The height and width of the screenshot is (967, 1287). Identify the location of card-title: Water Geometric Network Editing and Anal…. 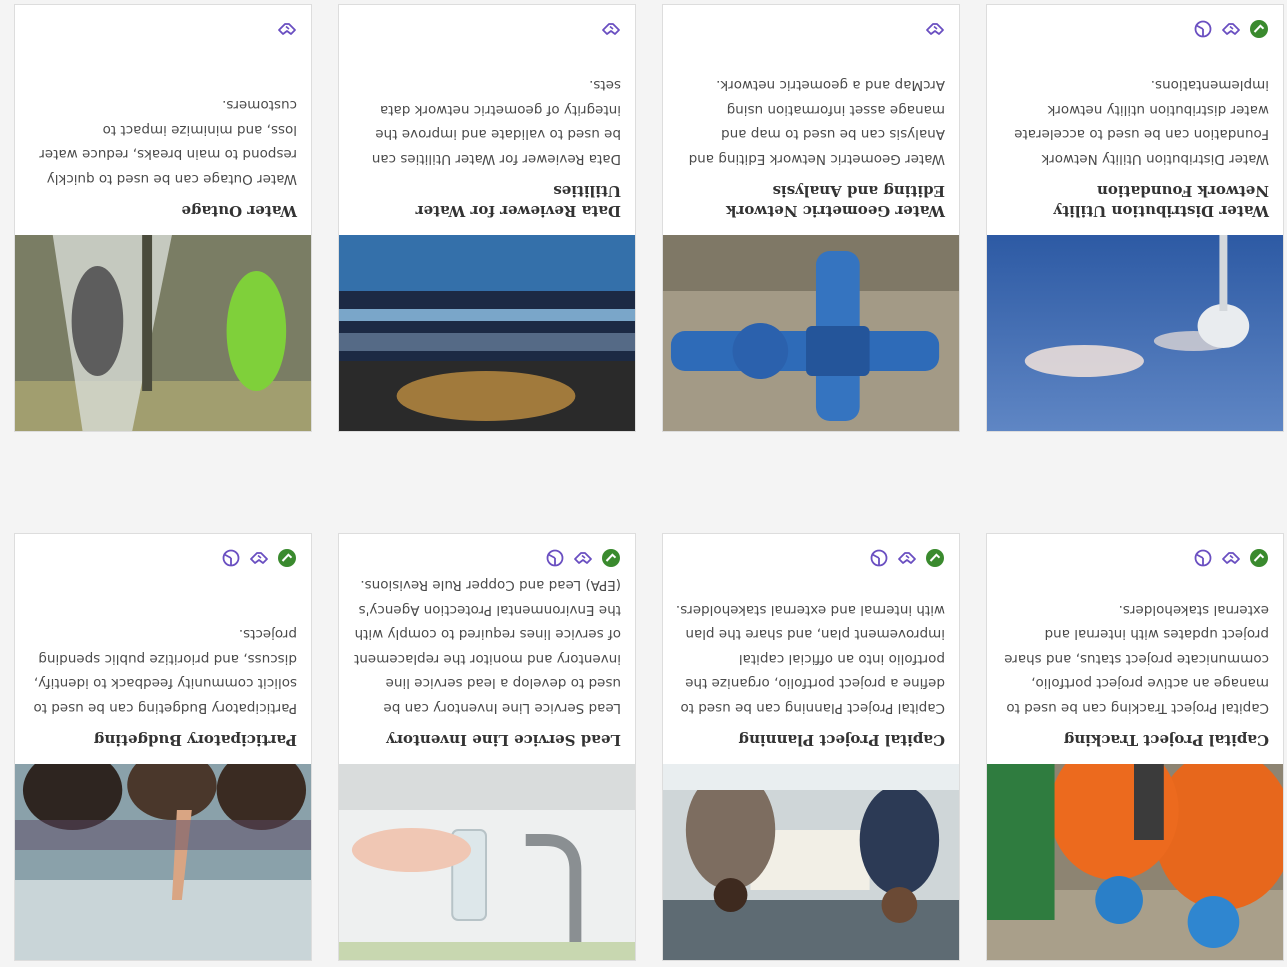
(835, 201).